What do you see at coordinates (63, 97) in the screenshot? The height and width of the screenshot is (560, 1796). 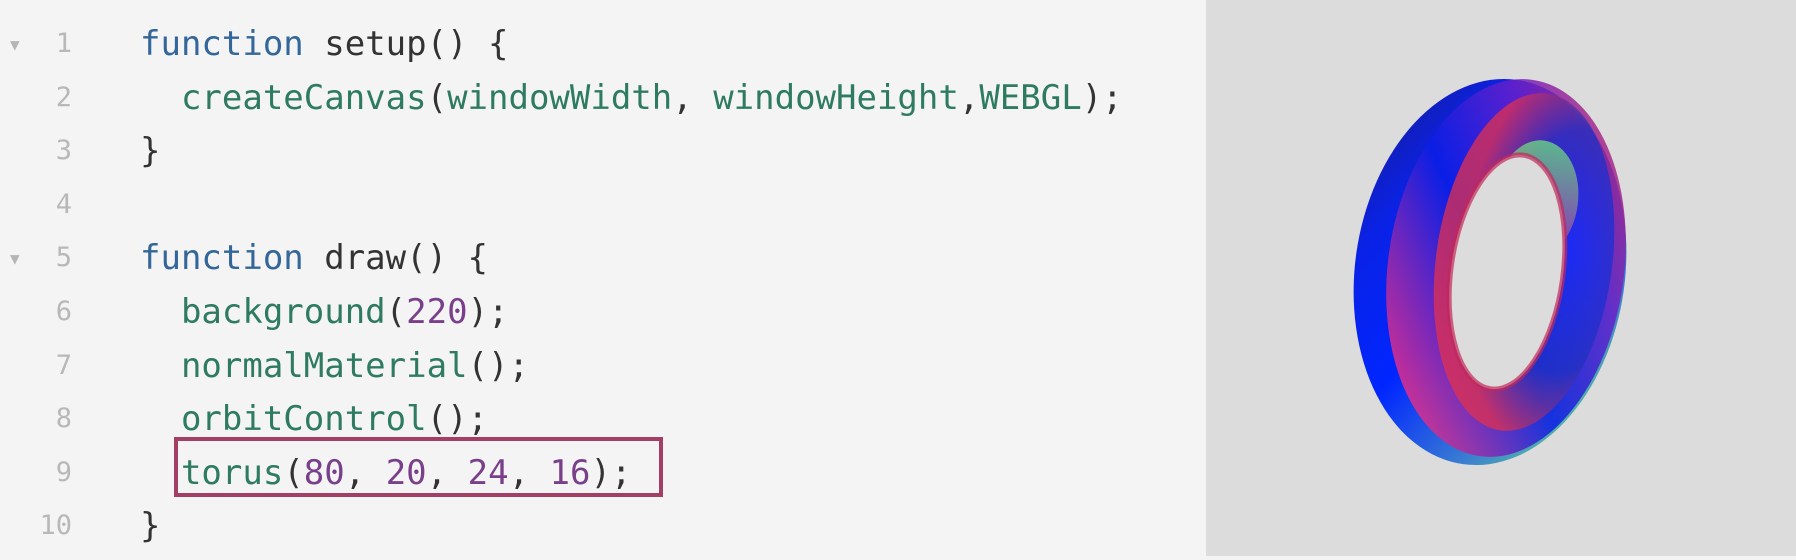 I see `line-number: 2` at bounding box center [63, 97].